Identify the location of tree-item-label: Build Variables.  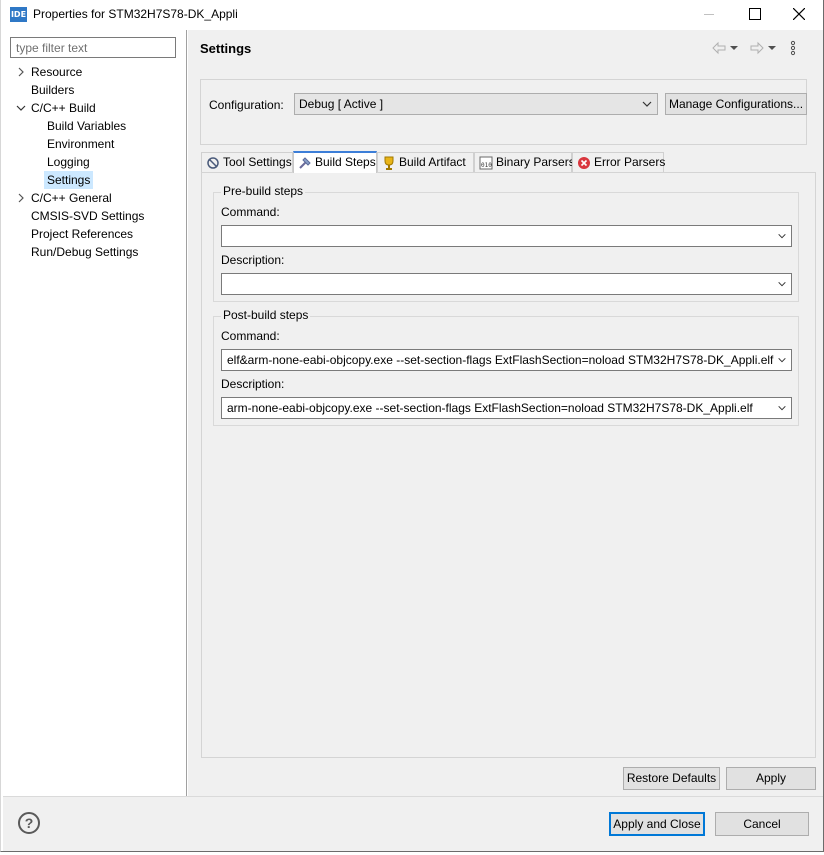
(87, 126).